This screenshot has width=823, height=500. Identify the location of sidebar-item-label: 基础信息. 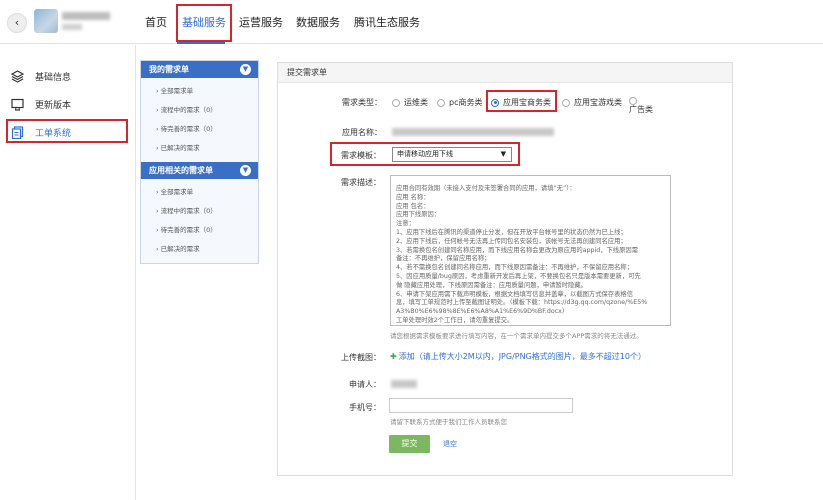
(53, 78).